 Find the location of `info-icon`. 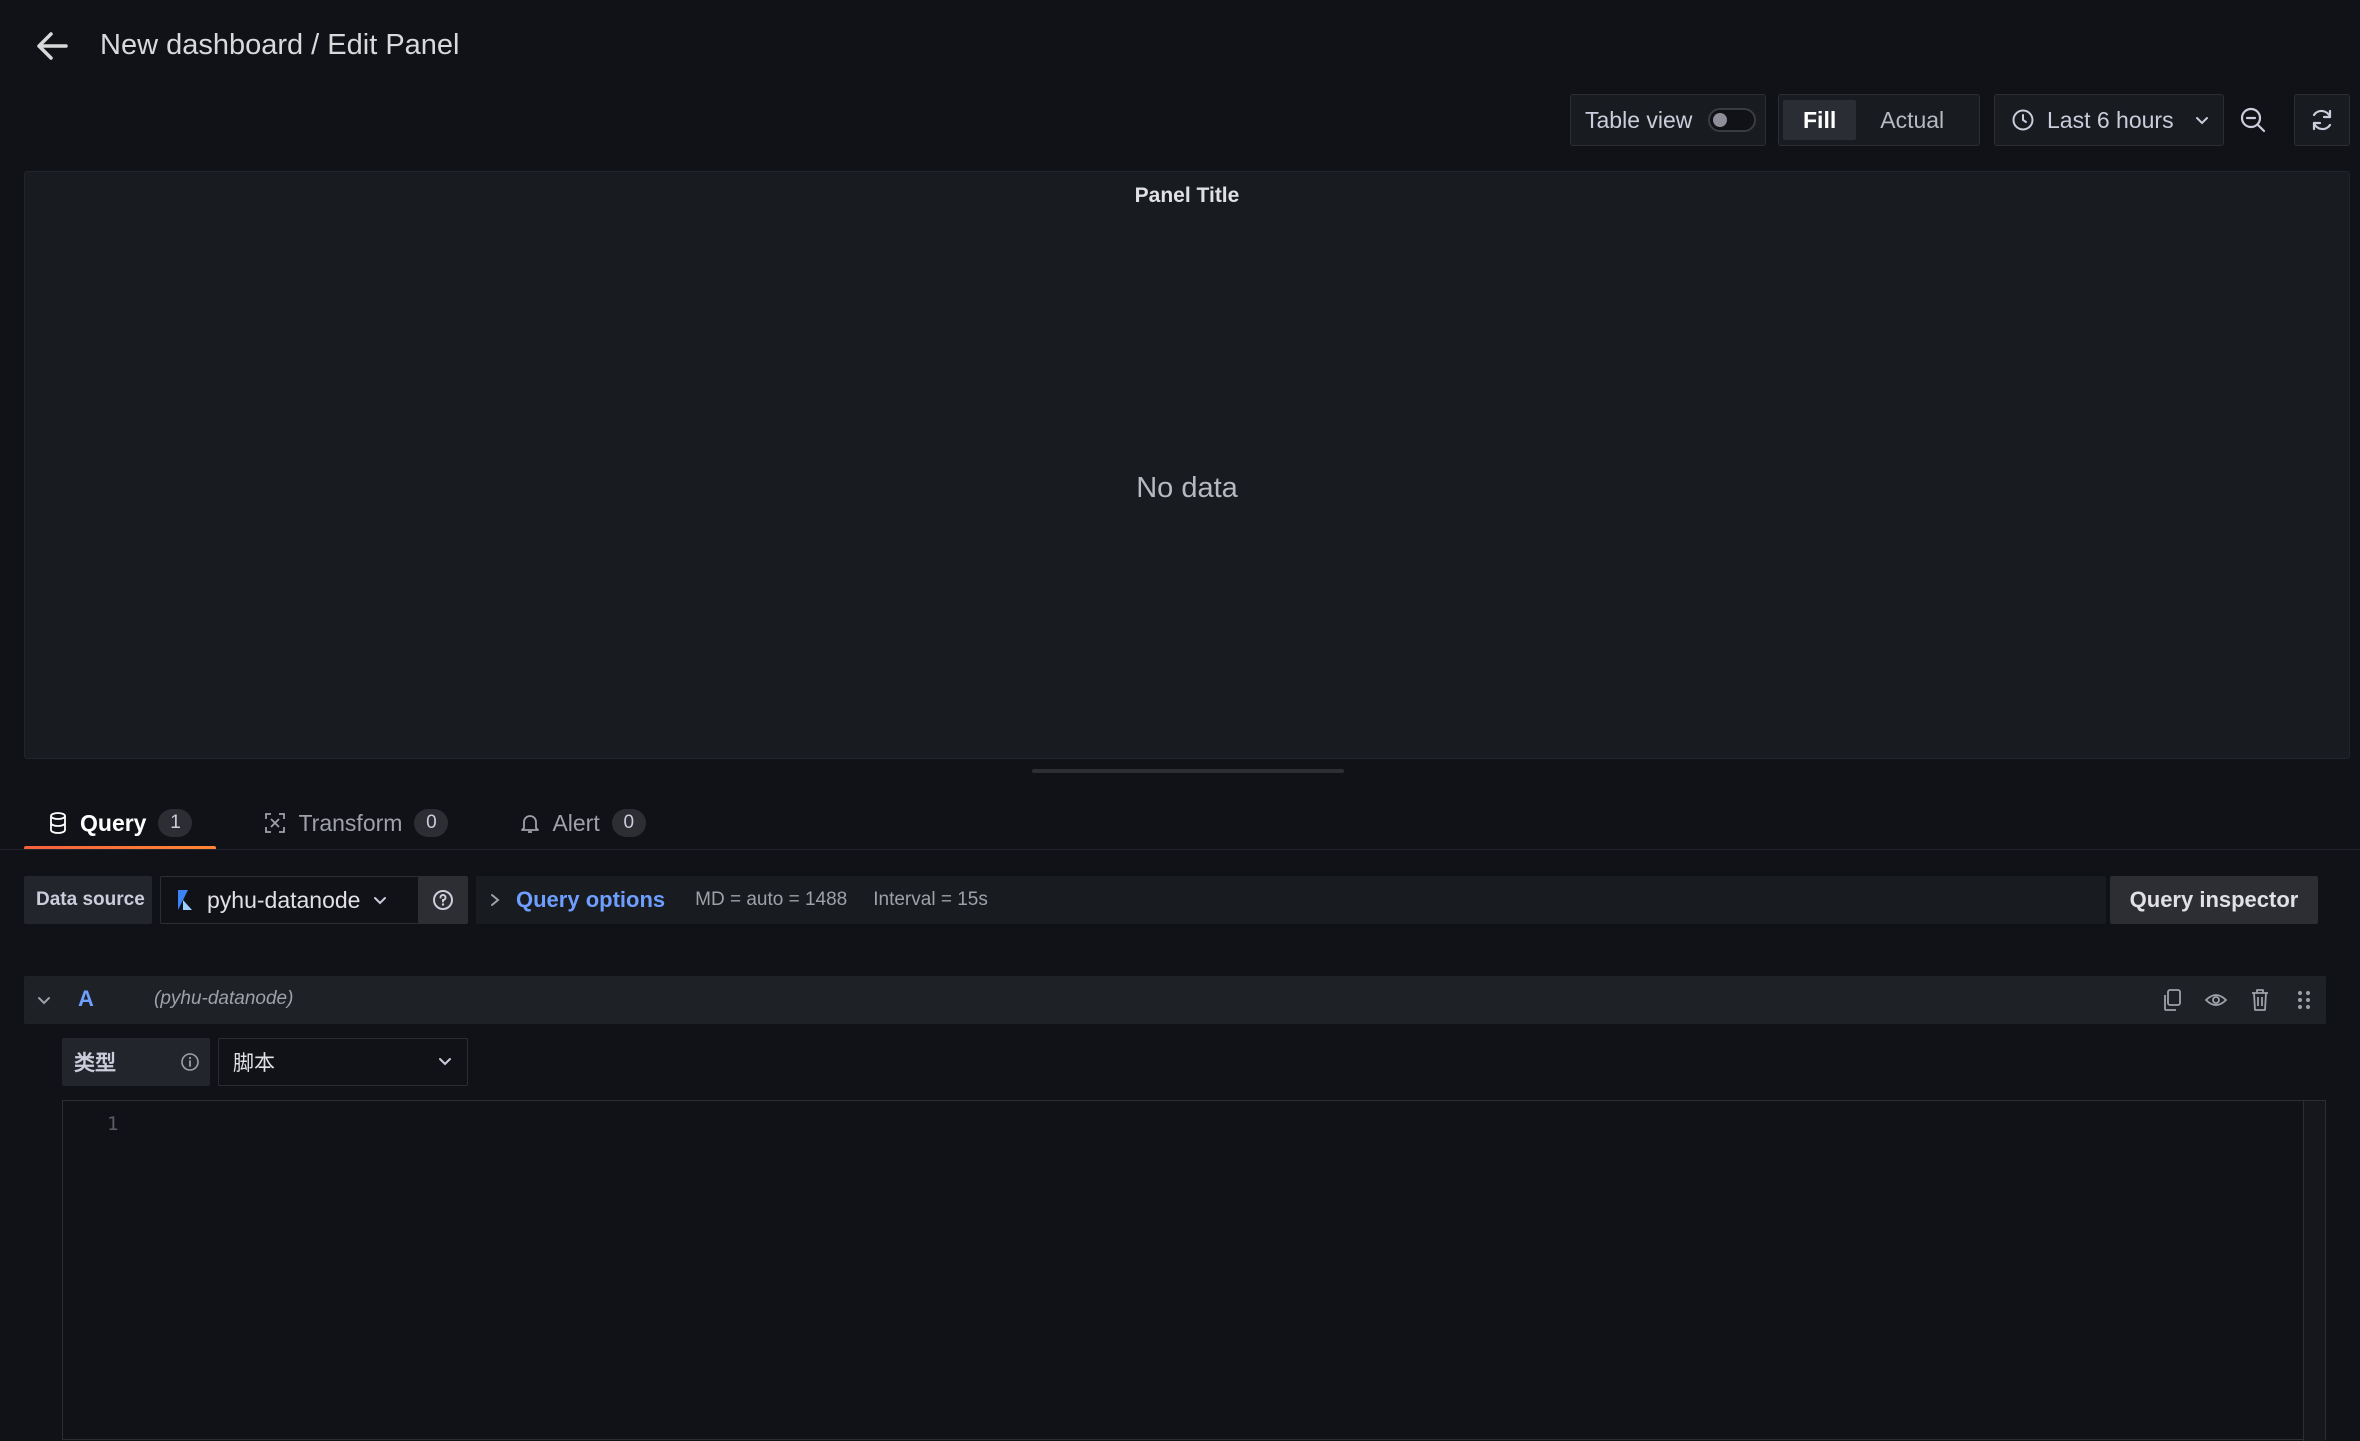

info-icon is located at coordinates (190, 1062).